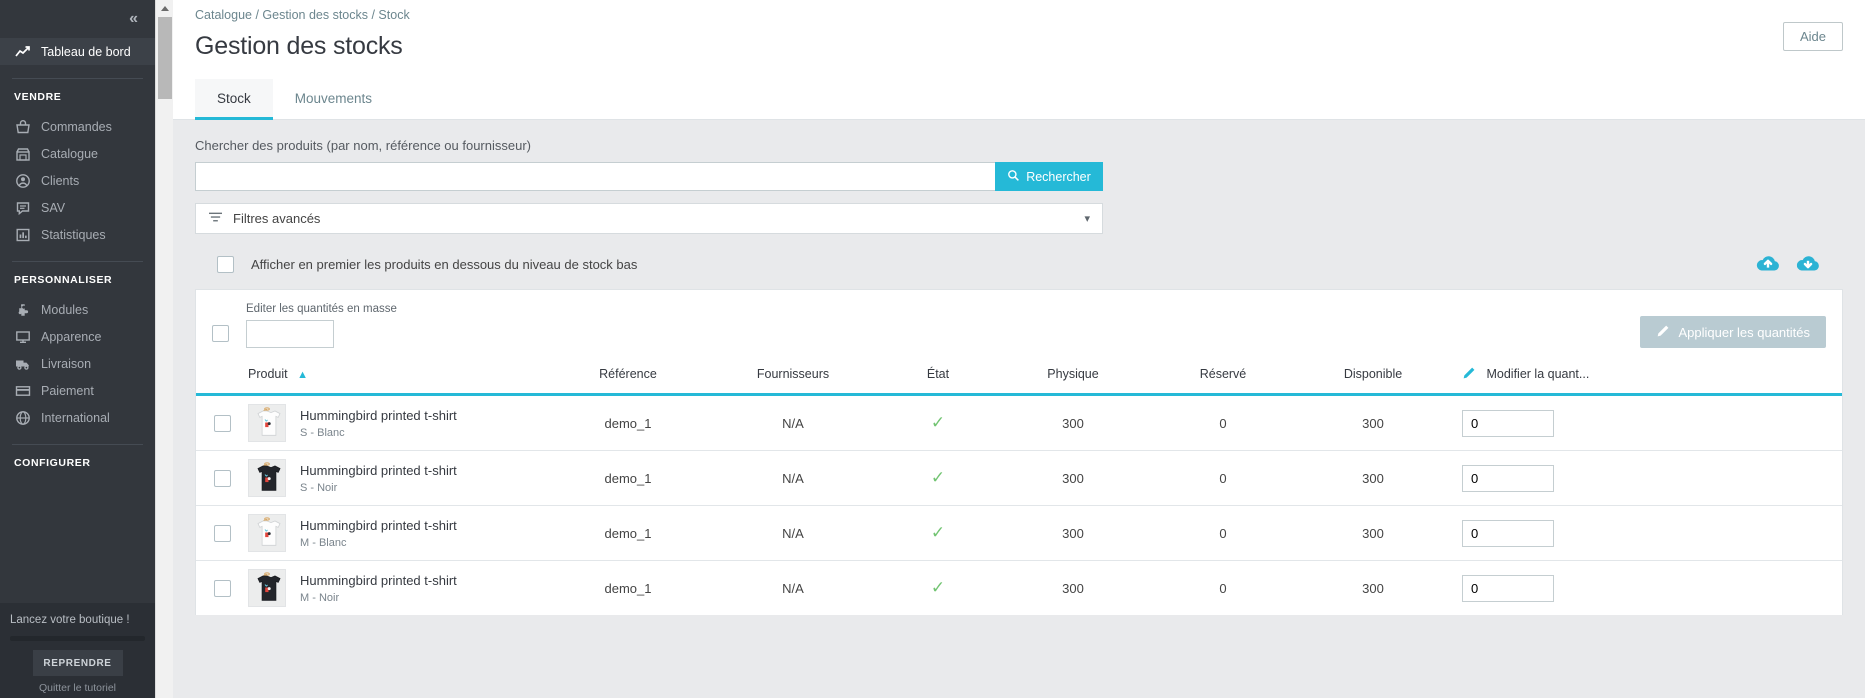 This screenshot has height=698, width=1865. Describe the element at coordinates (1768, 265) in the screenshot. I see `cloud-upload-icon` at that location.